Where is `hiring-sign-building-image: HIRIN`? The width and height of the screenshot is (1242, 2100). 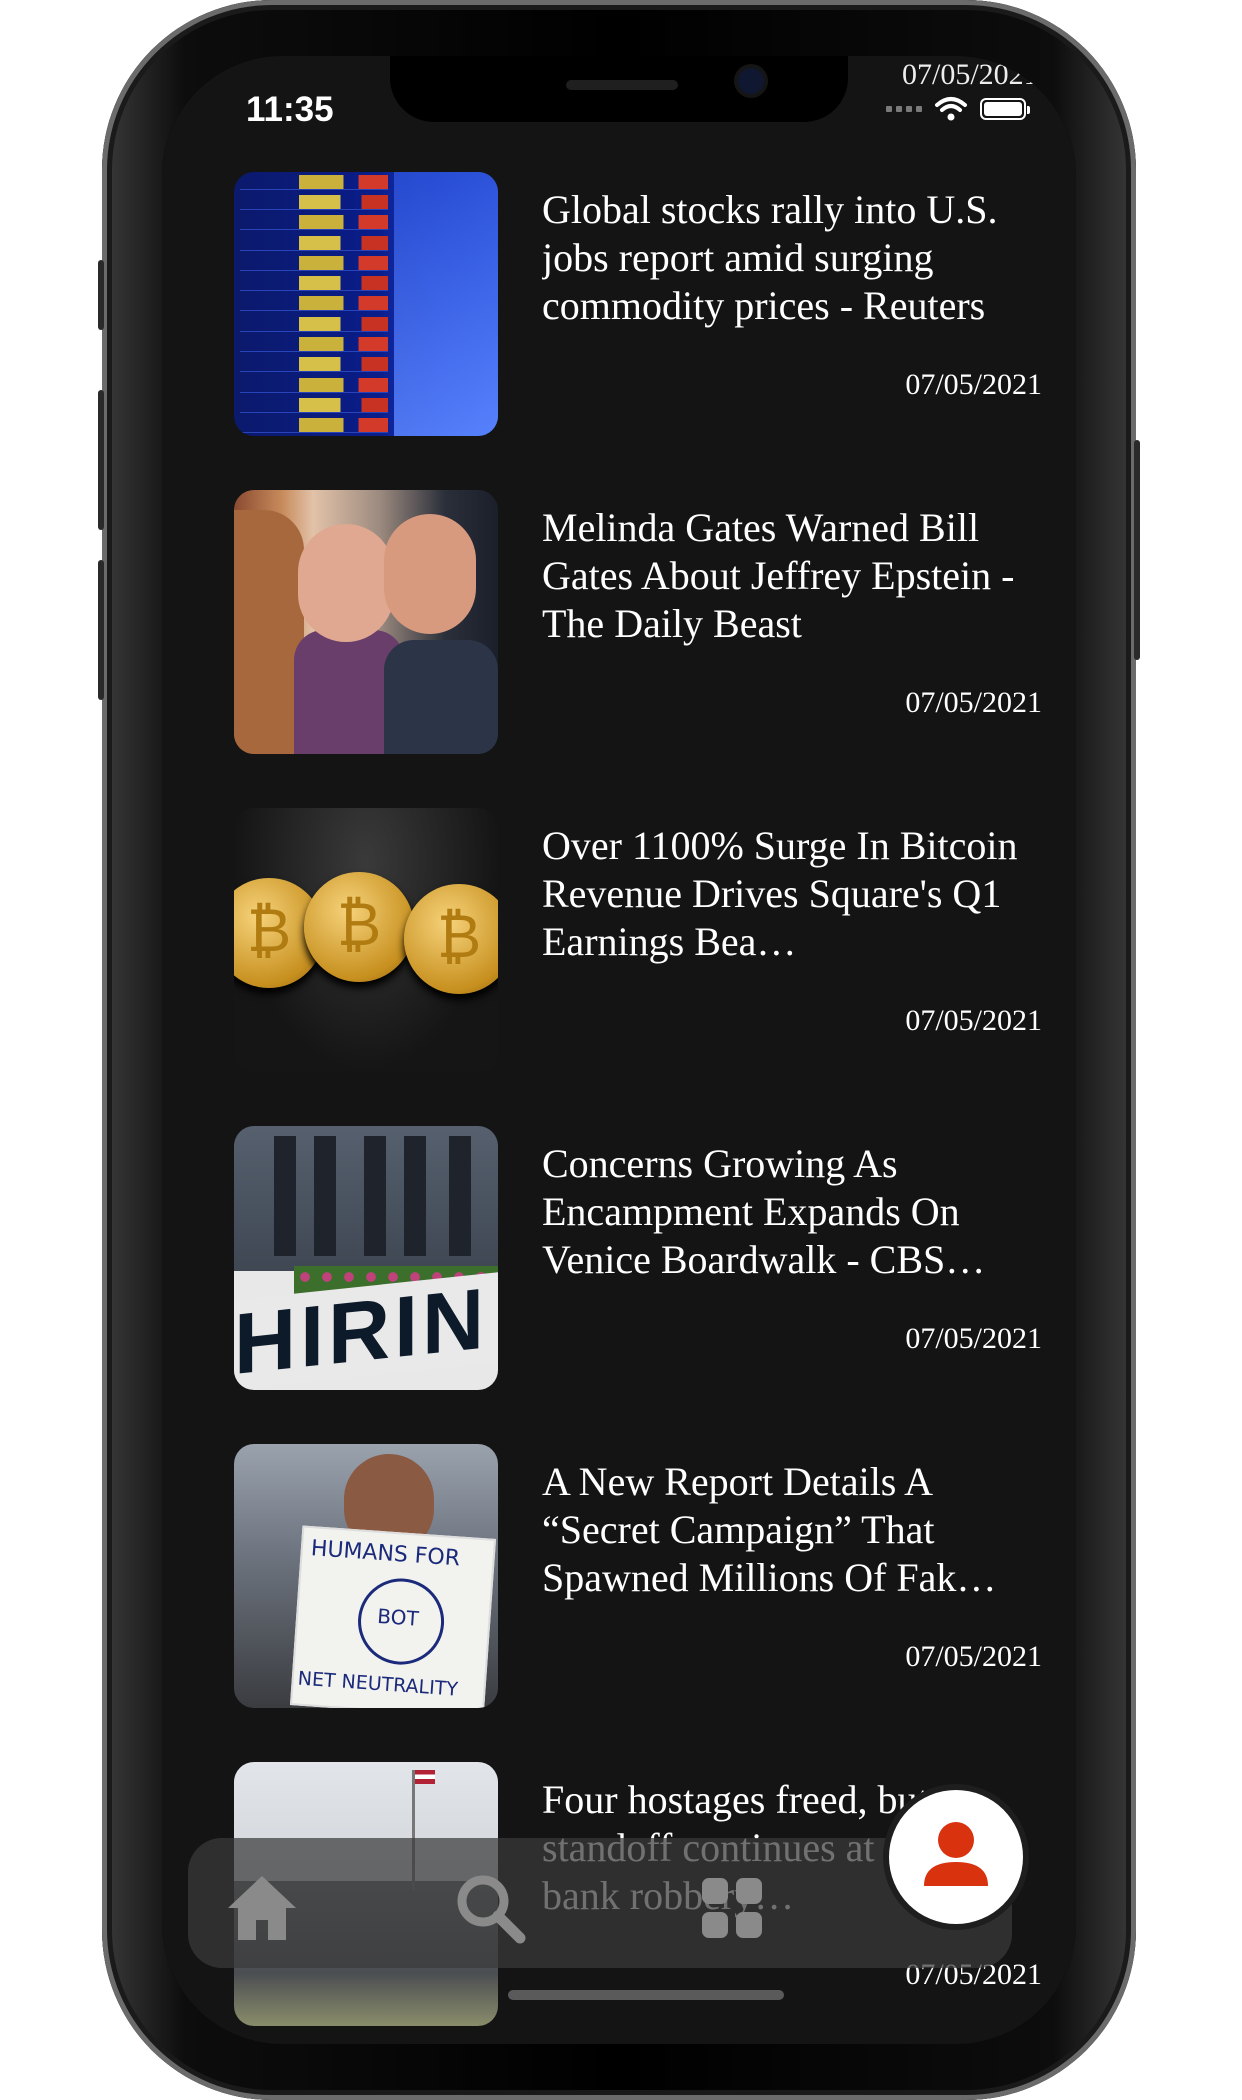 hiring-sign-building-image: HIRIN is located at coordinates (366, 1258).